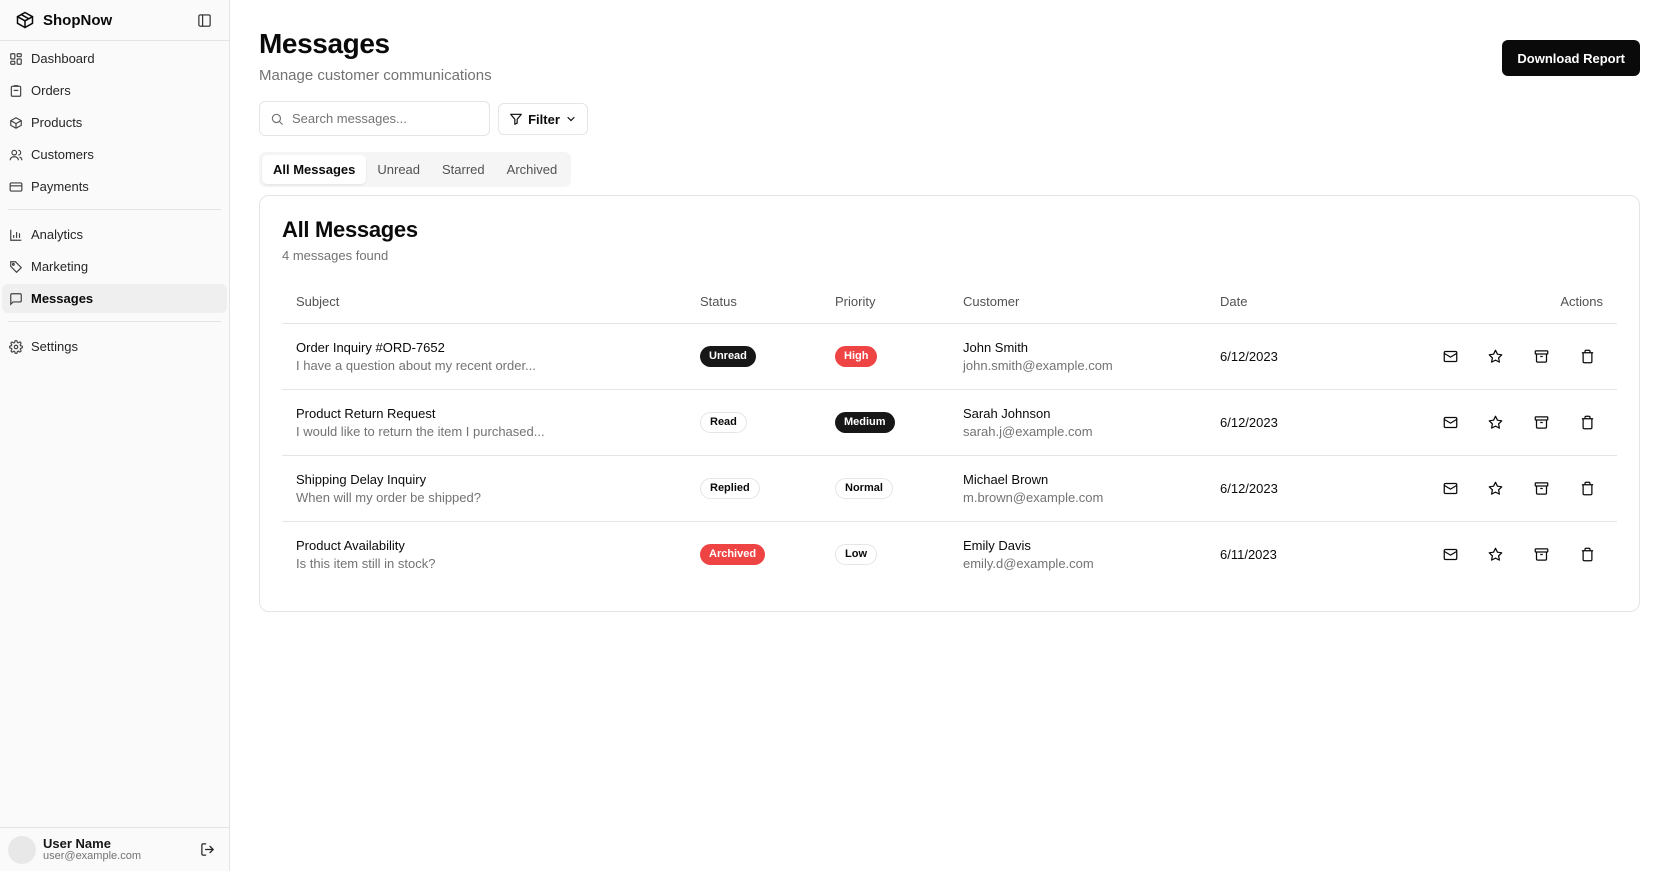  Describe the element at coordinates (77, 843) in the screenshot. I see `user-name: User Name` at that location.